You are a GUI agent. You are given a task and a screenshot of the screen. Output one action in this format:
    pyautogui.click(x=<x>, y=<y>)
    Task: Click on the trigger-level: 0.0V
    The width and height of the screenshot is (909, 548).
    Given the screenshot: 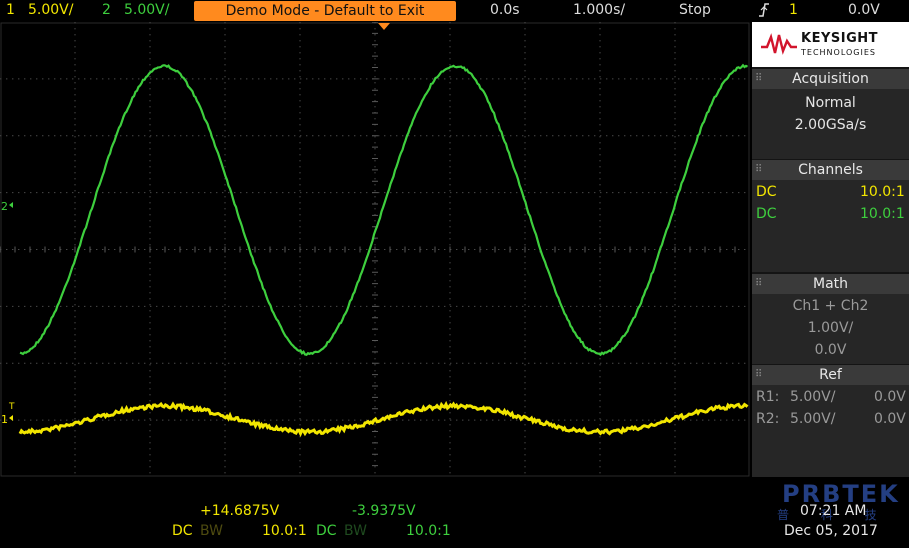 What is the action you would take?
    pyautogui.click(x=864, y=10)
    